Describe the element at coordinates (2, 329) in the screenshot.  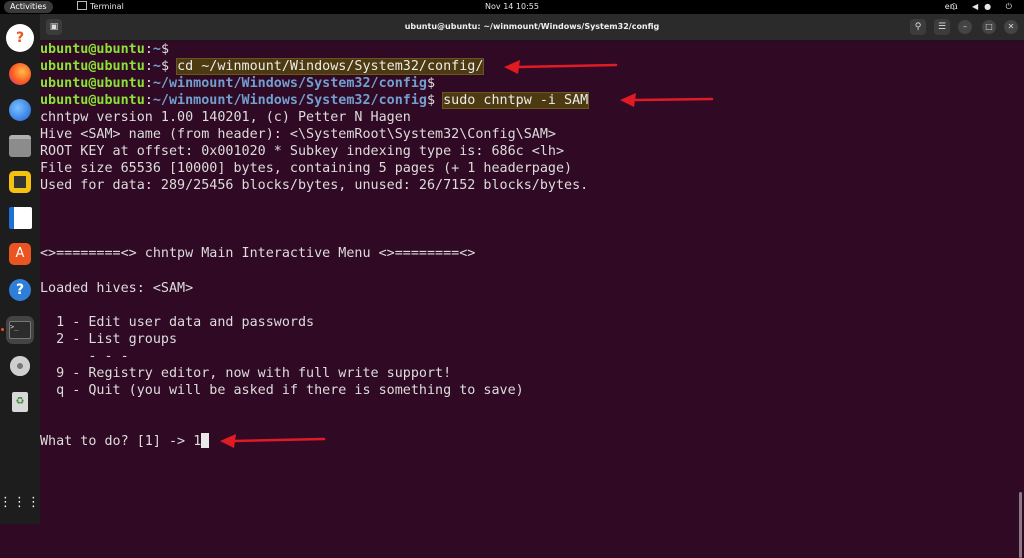
I see `running-indicator` at that location.